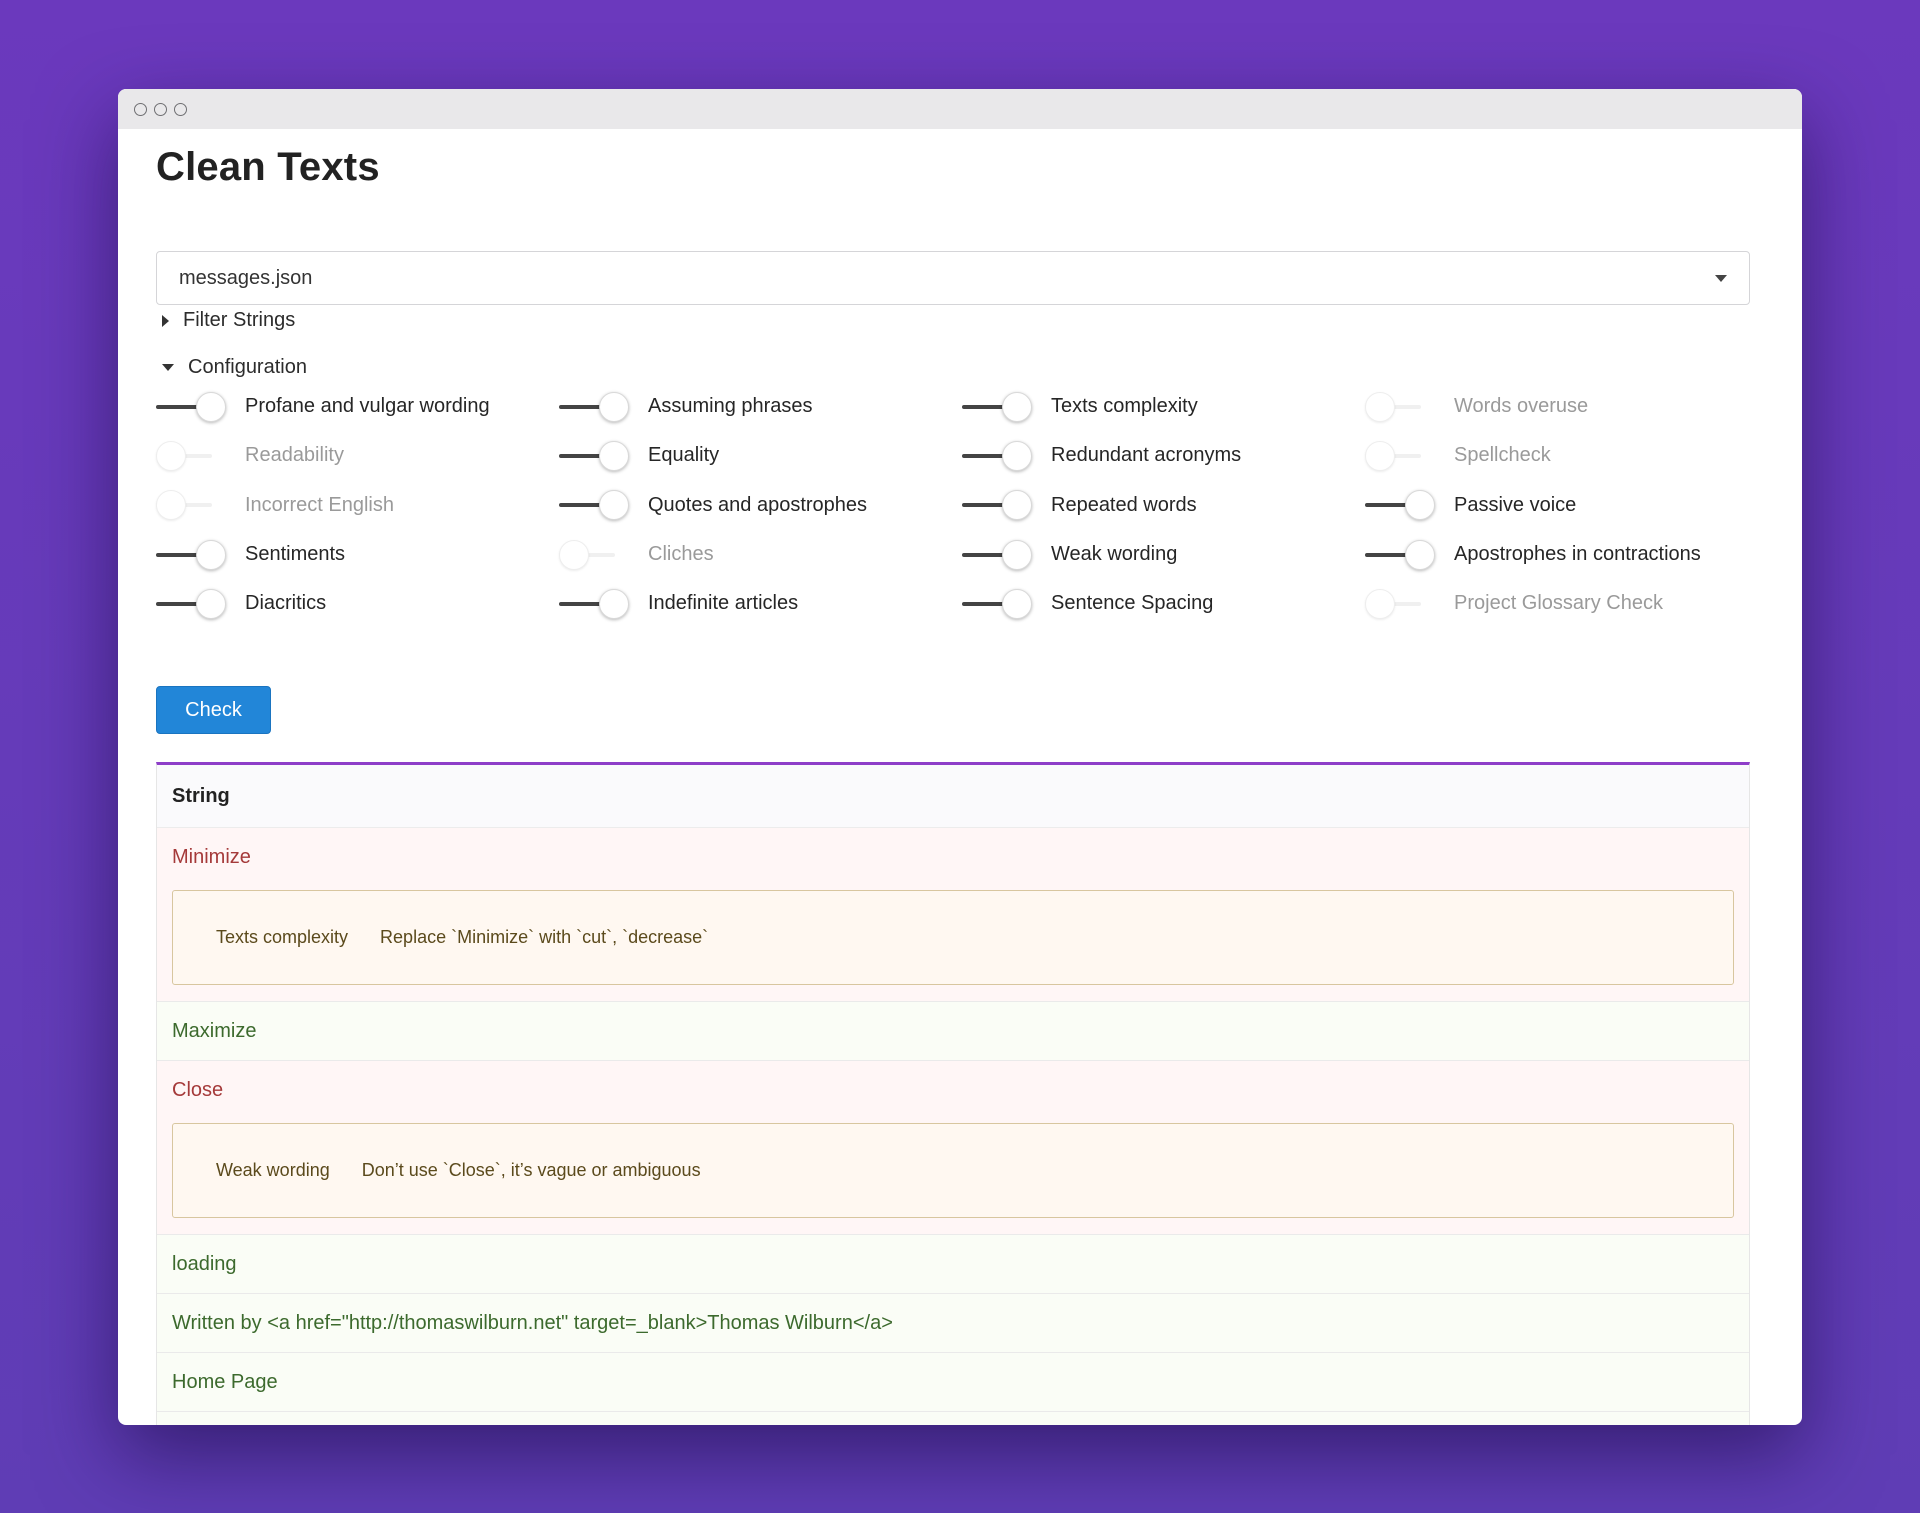 Image resolution: width=1920 pixels, height=1513 pixels. Describe the element at coordinates (684, 455) in the screenshot. I see `toggle-label: Equality` at that location.